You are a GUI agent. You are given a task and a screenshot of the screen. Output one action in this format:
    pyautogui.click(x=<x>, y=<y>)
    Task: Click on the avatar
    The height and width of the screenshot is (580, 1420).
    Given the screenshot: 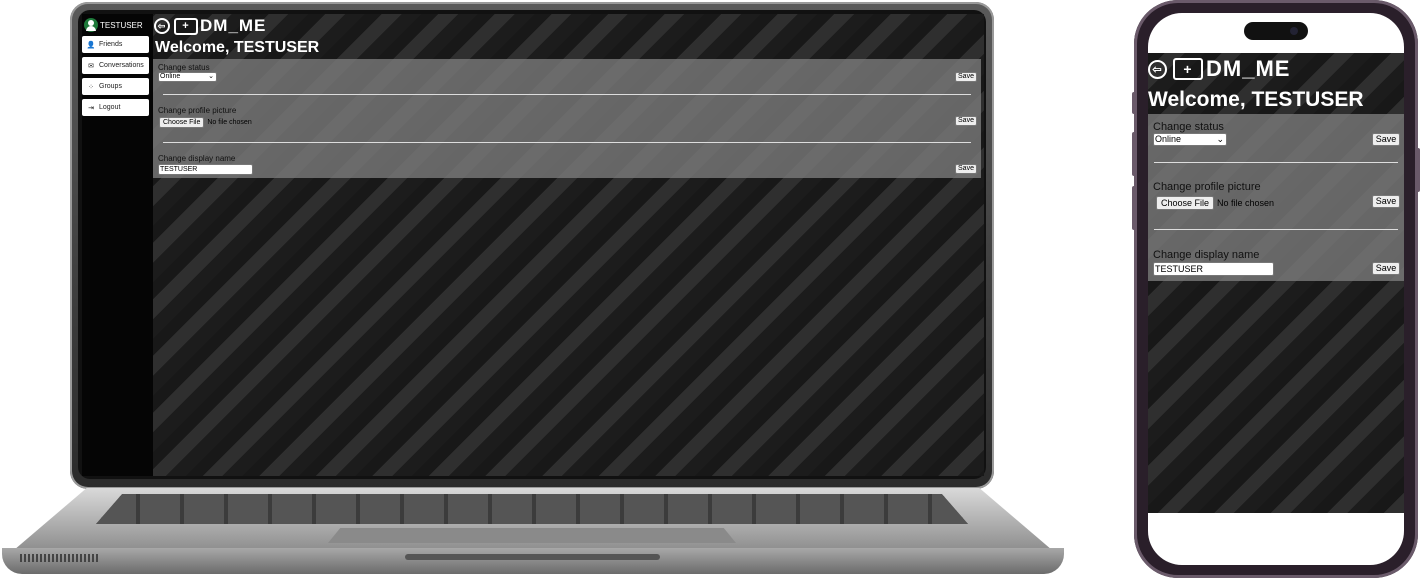 What is the action you would take?
    pyautogui.click(x=91, y=25)
    